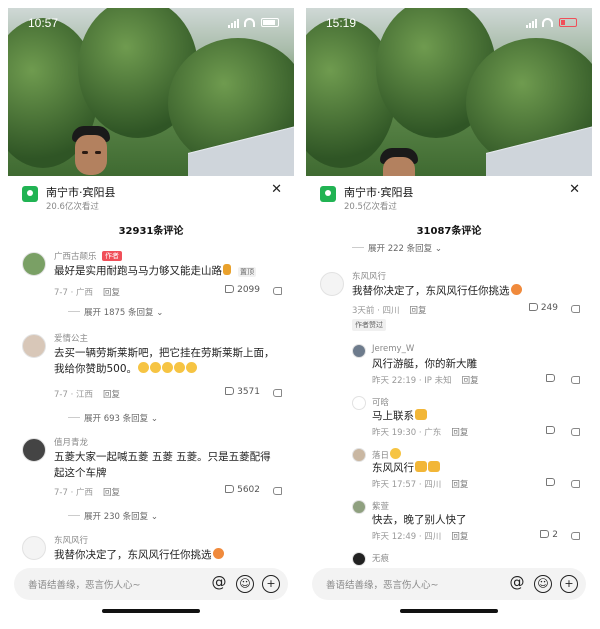 Image resolution: width=600 pixels, height=629 pixels. What do you see at coordinates (463, 291) in the screenshot?
I see `comment-text: 我替你决定了，东风风行任你挑选` at bounding box center [463, 291].